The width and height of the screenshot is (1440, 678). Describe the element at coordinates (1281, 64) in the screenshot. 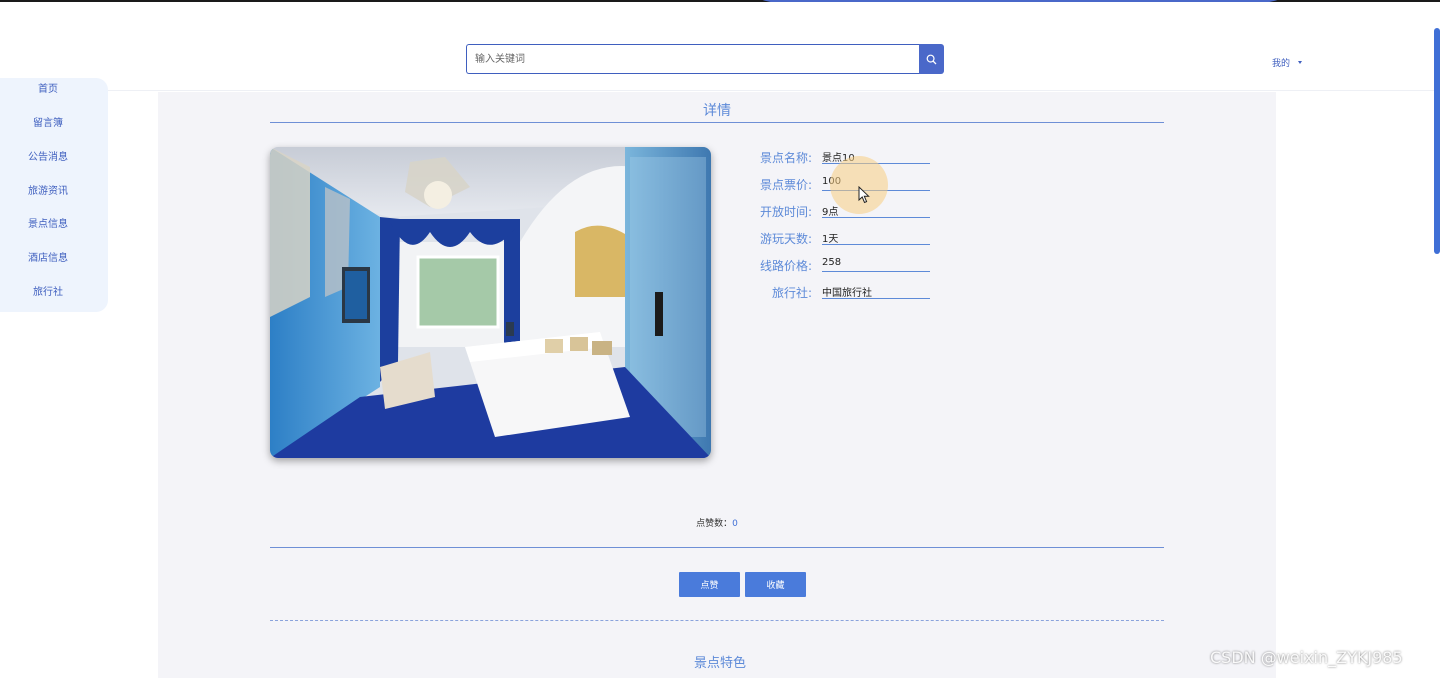

I see `user-menu-label: 我的` at that location.